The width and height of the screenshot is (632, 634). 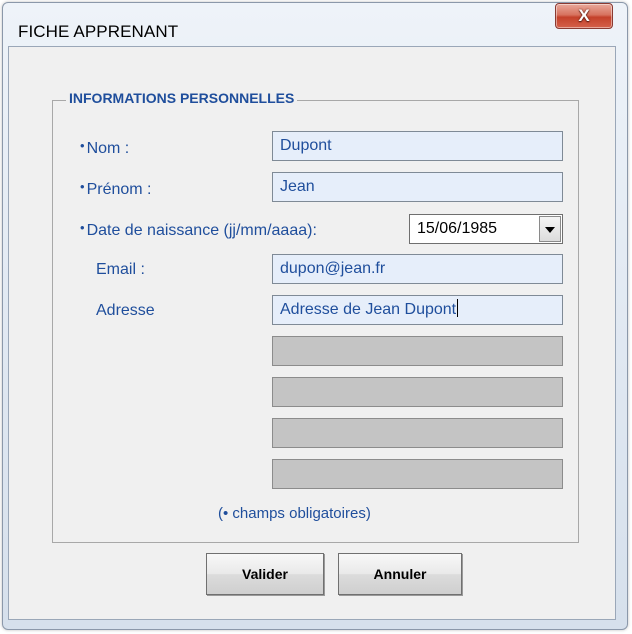 I want to click on text-cursor, so click(x=458, y=308).